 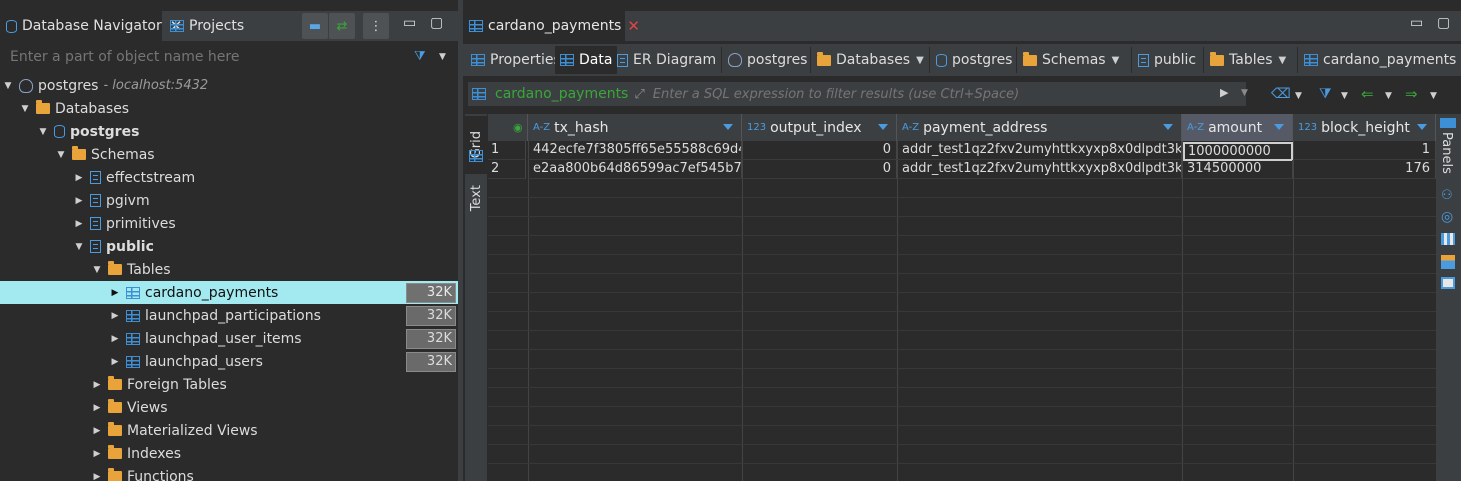 I want to click on column-header-tx-hash: A-Z tx_hash, so click(x=635, y=127).